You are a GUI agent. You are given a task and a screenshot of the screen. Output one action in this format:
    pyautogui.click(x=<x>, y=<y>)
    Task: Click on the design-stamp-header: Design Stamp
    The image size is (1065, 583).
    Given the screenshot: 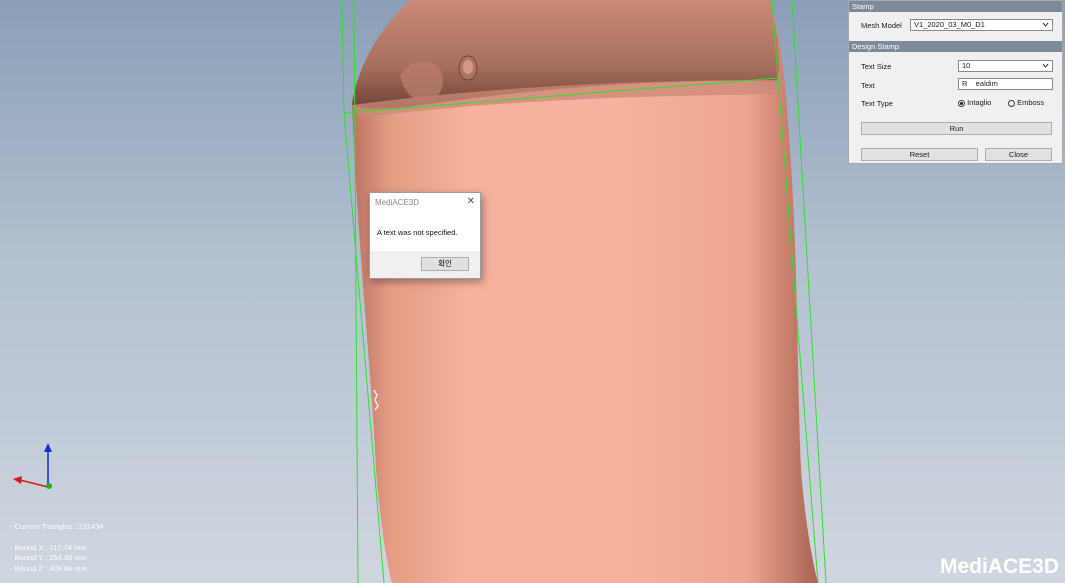 What is the action you would take?
    pyautogui.click(x=955, y=46)
    